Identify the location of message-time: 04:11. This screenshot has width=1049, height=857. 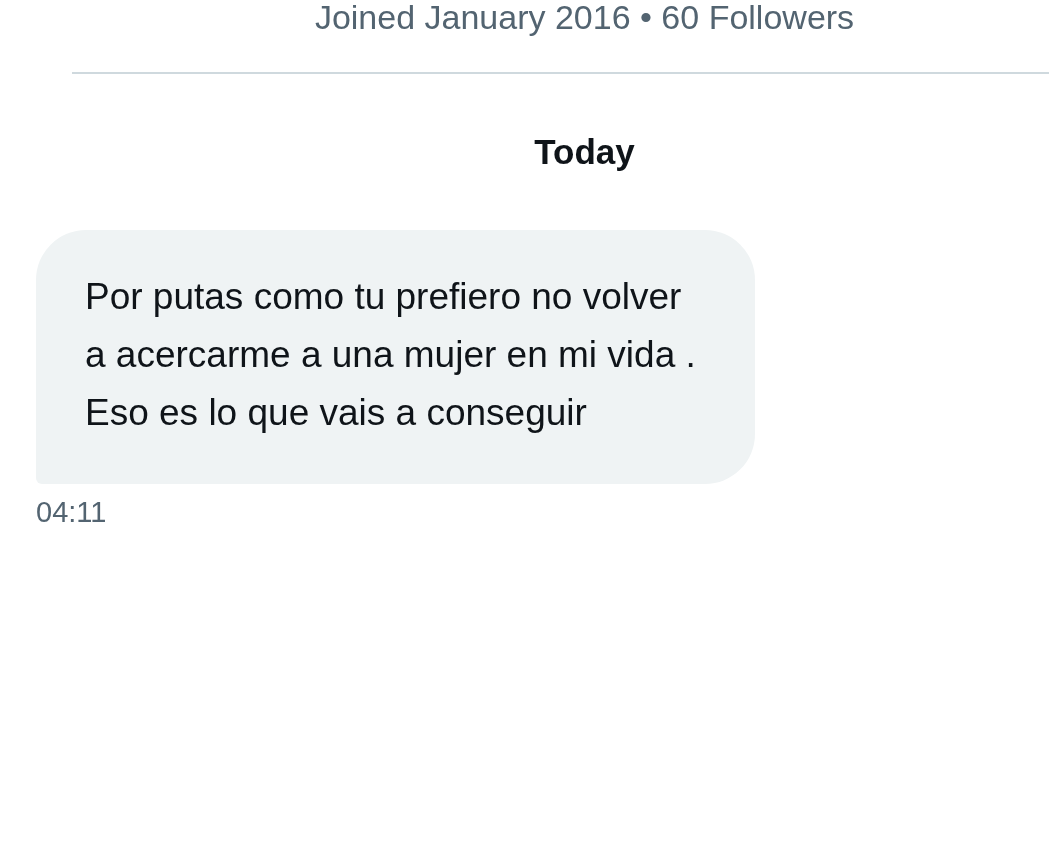
(72, 512).